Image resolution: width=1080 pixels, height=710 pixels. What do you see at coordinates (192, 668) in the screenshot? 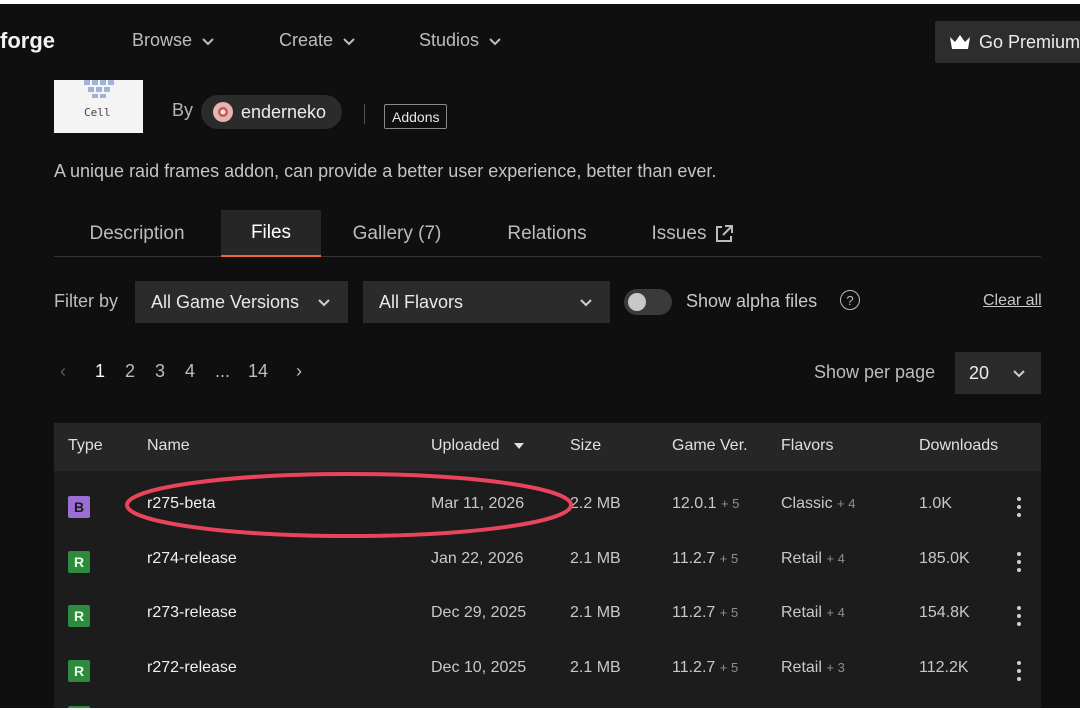
I see `file-name: r272-release` at bounding box center [192, 668].